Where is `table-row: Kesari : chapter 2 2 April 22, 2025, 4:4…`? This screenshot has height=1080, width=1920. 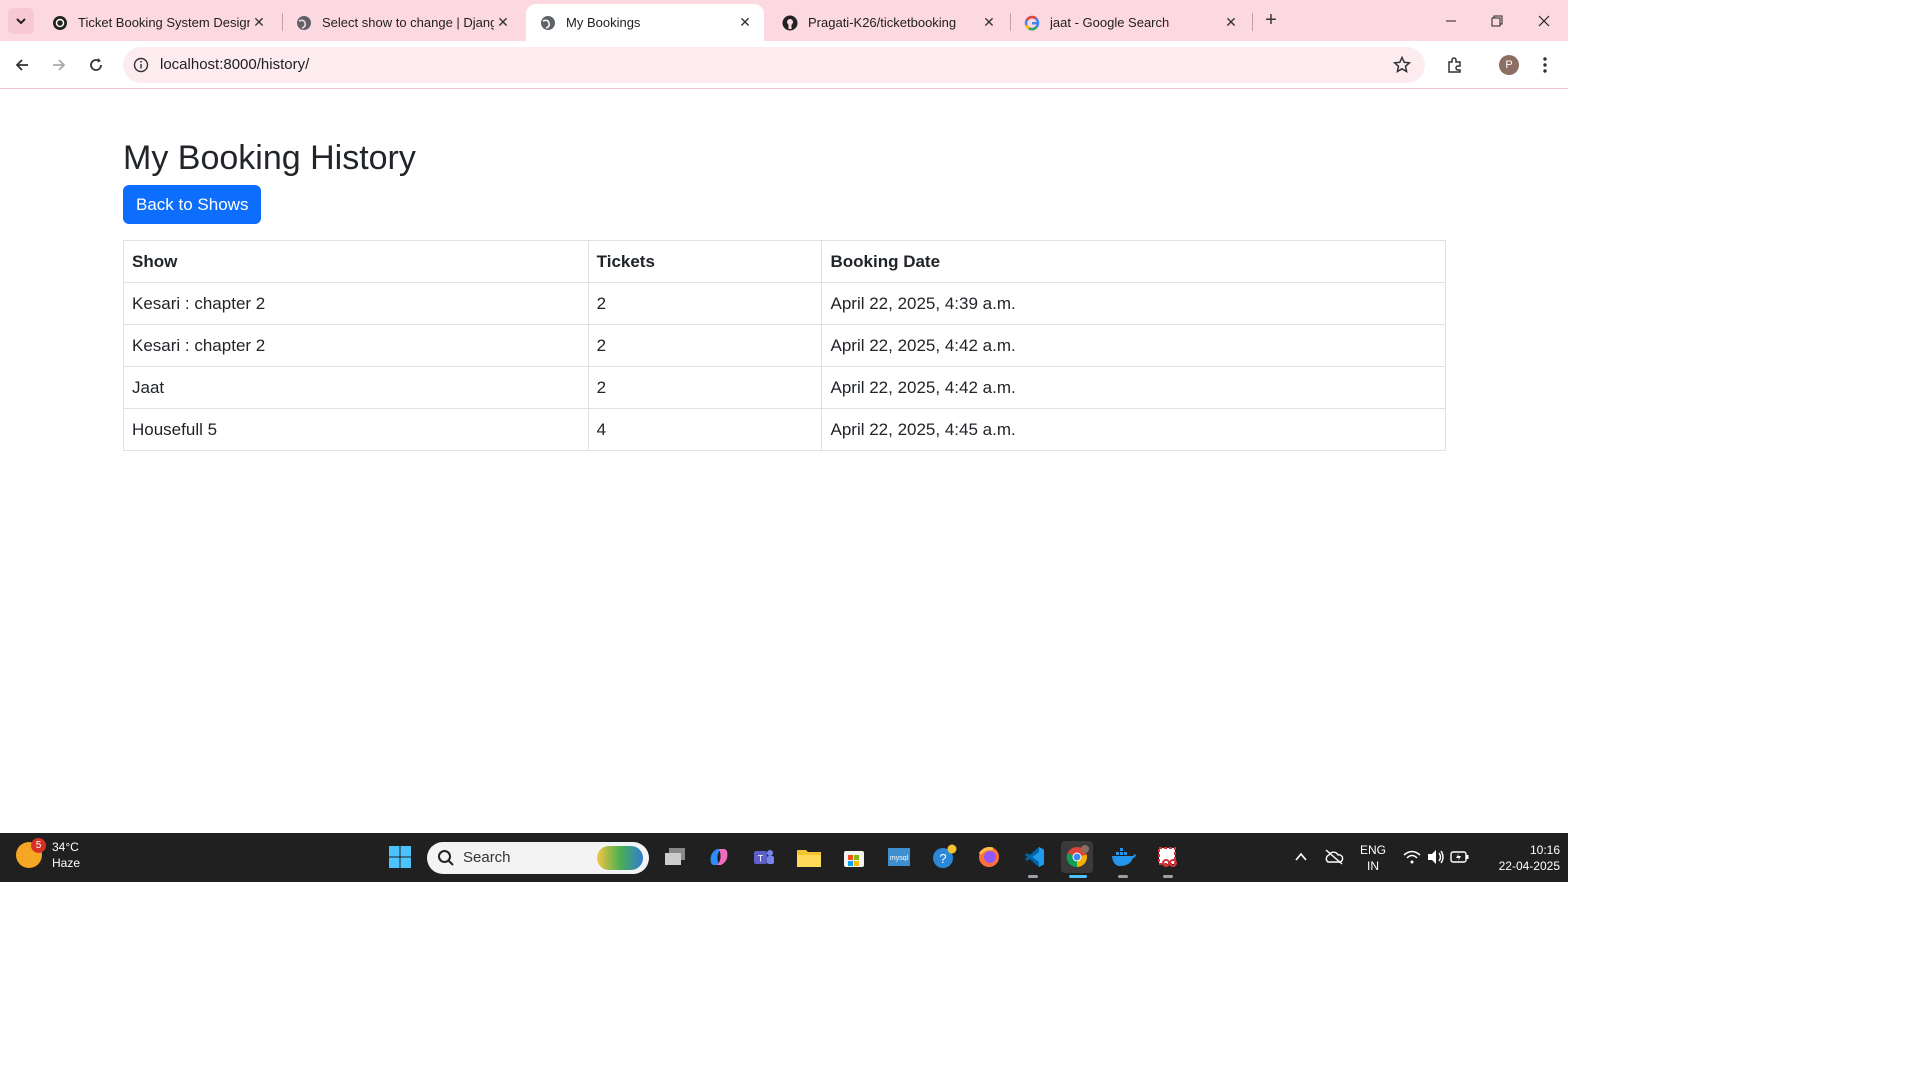 table-row: Kesari : chapter 2 2 April 22, 2025, 4:4… is located at coordinates (784, 345).